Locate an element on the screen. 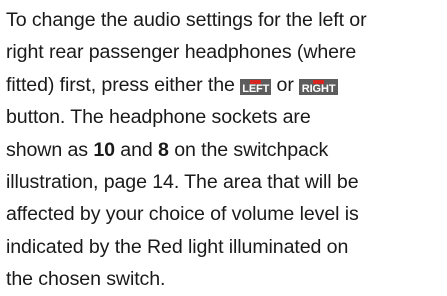 The image size is (447, 296). right-button-icon: RIGHT is located at coordinates (319, 86).